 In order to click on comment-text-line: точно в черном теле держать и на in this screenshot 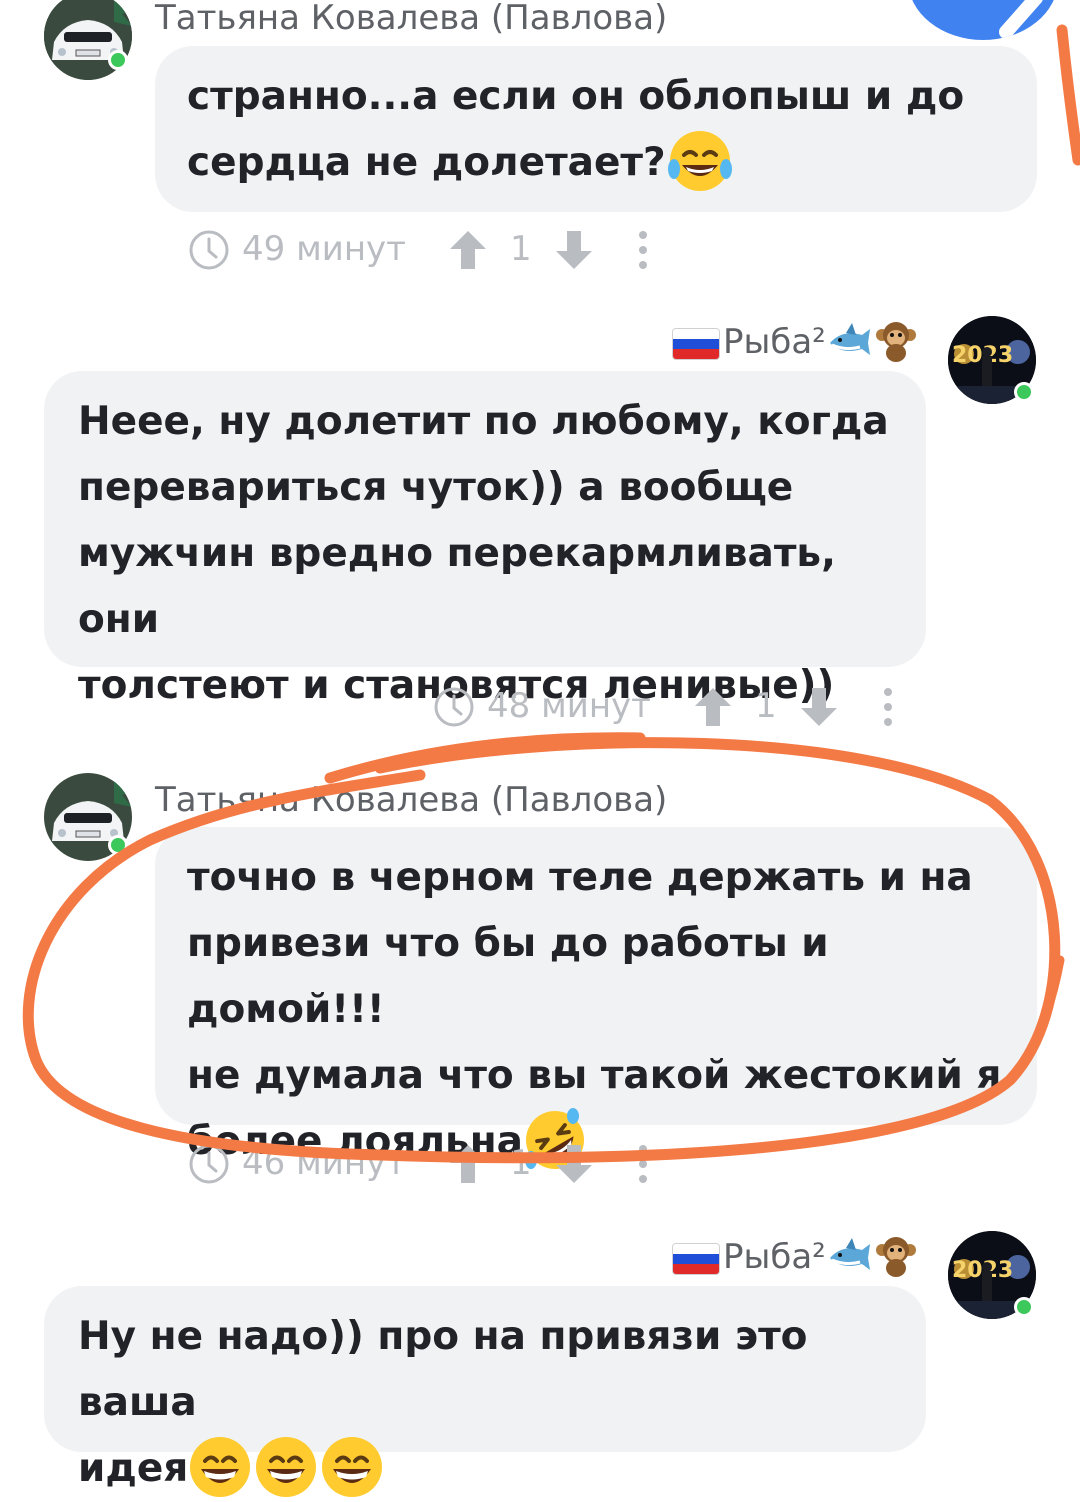, I will do `click(580, 877)`.